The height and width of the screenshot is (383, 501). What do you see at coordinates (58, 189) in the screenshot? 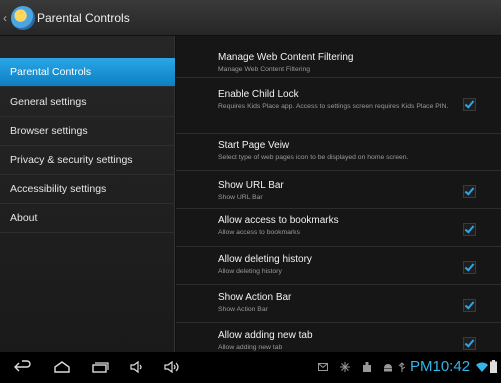
I see `sidebar-item-label: Accessibility settings` at bounding box center [58, 189].